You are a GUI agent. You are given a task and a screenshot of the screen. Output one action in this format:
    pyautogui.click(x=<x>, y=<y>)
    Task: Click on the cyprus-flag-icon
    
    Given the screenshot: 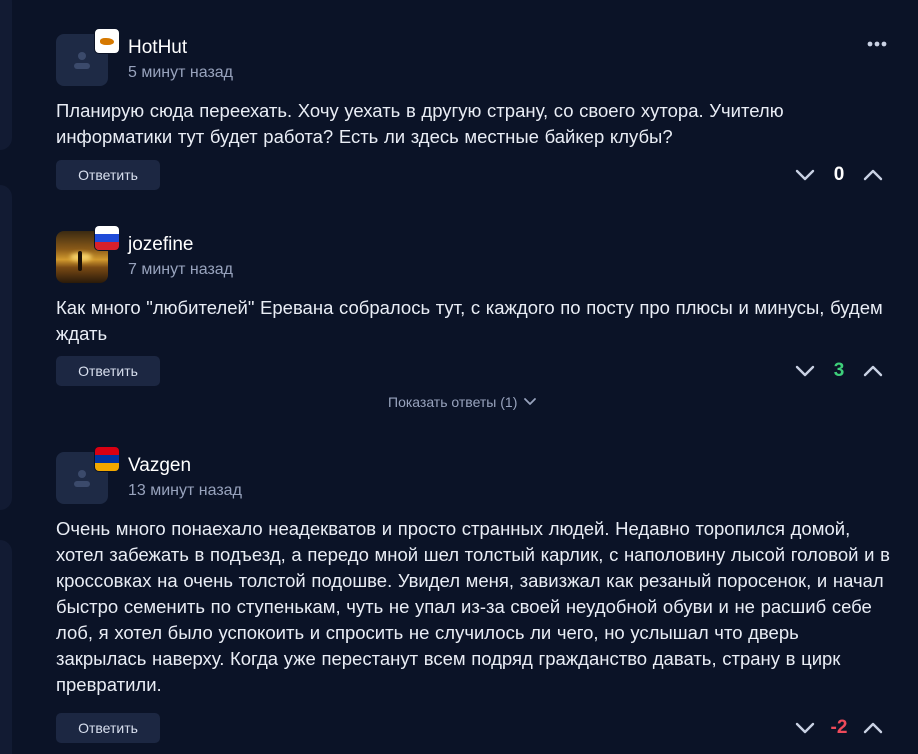 What is the action you would take?
    pyautogui.click(x=107, y=41)
    